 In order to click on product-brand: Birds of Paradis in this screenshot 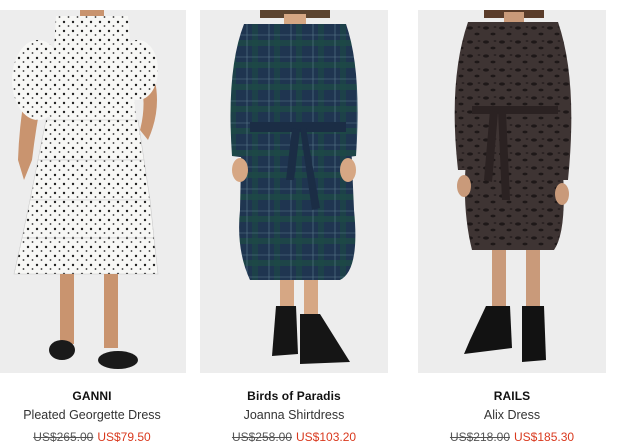, I will do `click(294, 396)`.